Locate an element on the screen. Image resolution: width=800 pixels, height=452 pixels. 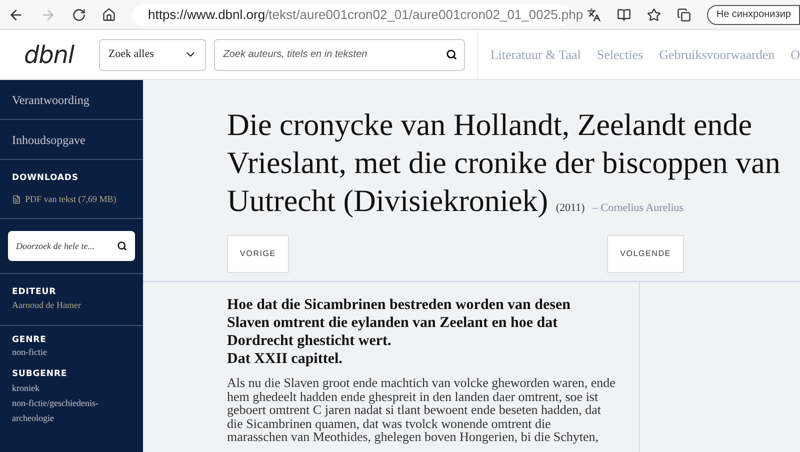
back-icon is located at coordinates (16, 14).